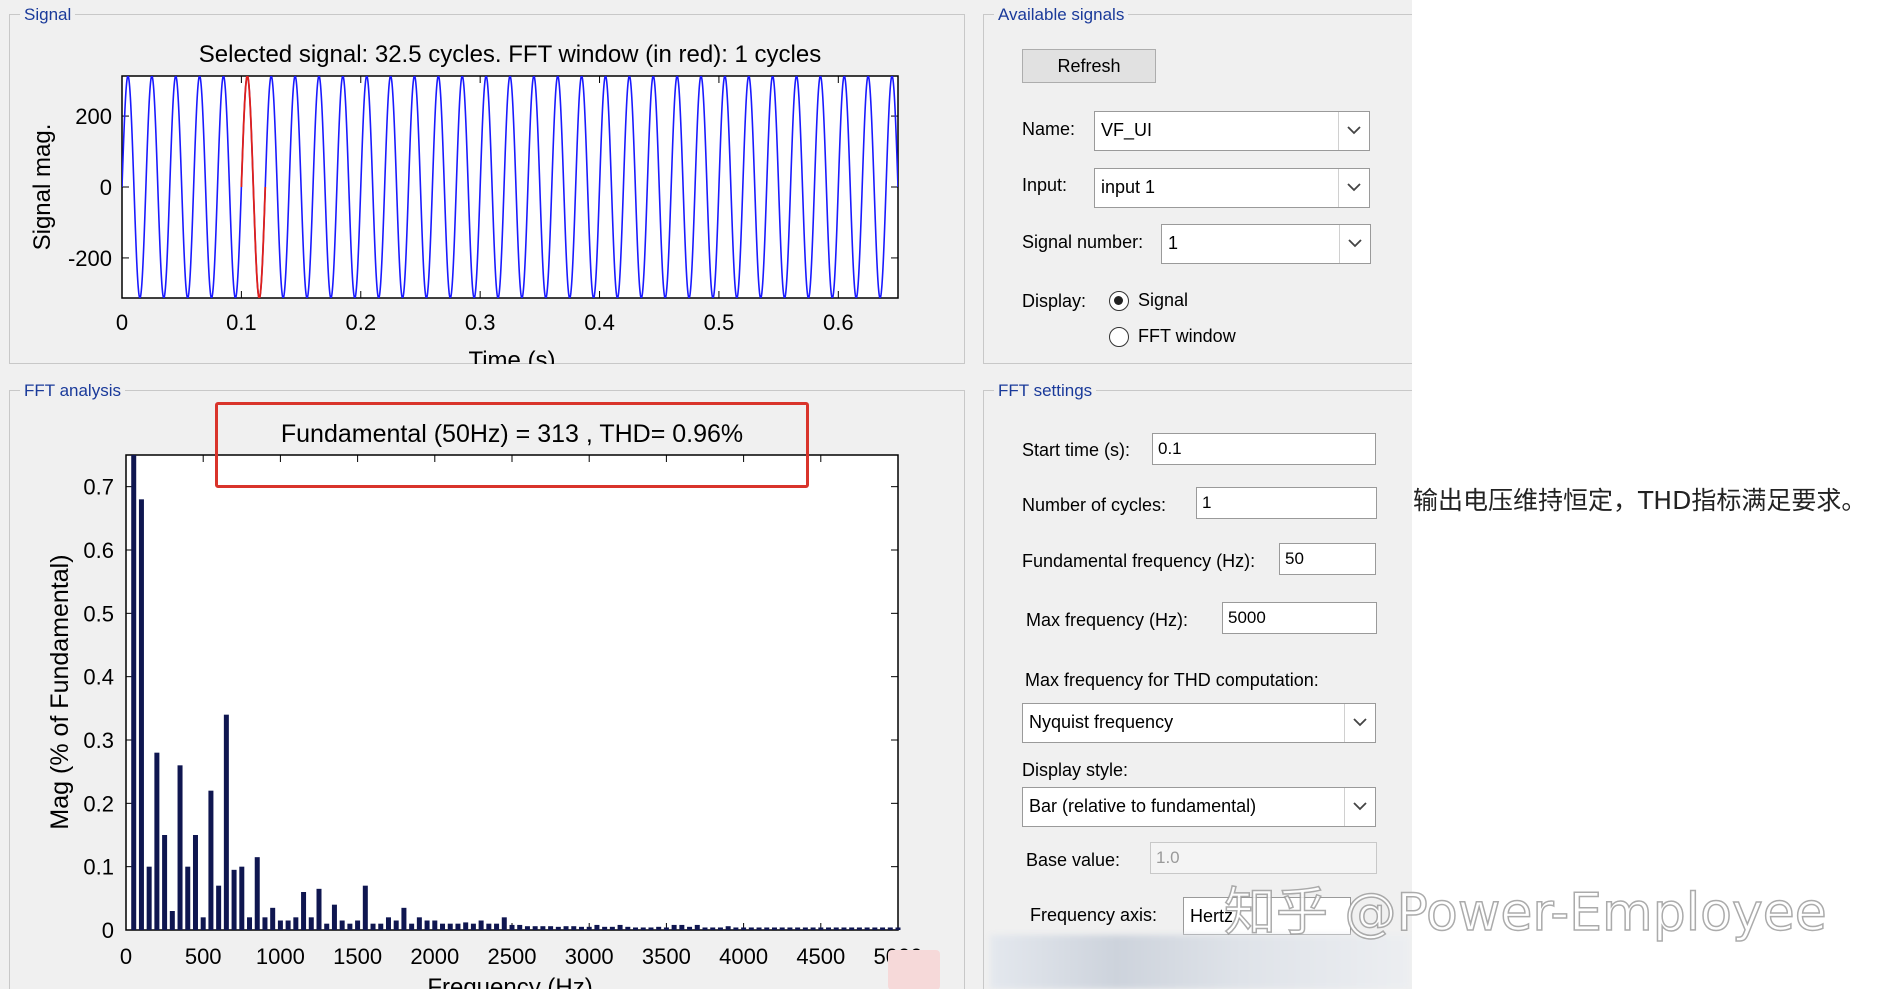 The width and height of the screenshot is (1900, 989). Describe the element at coordinates (1045, 391) in the screenshot. I see `fft-settings-group-title: FFT settings` at that location.